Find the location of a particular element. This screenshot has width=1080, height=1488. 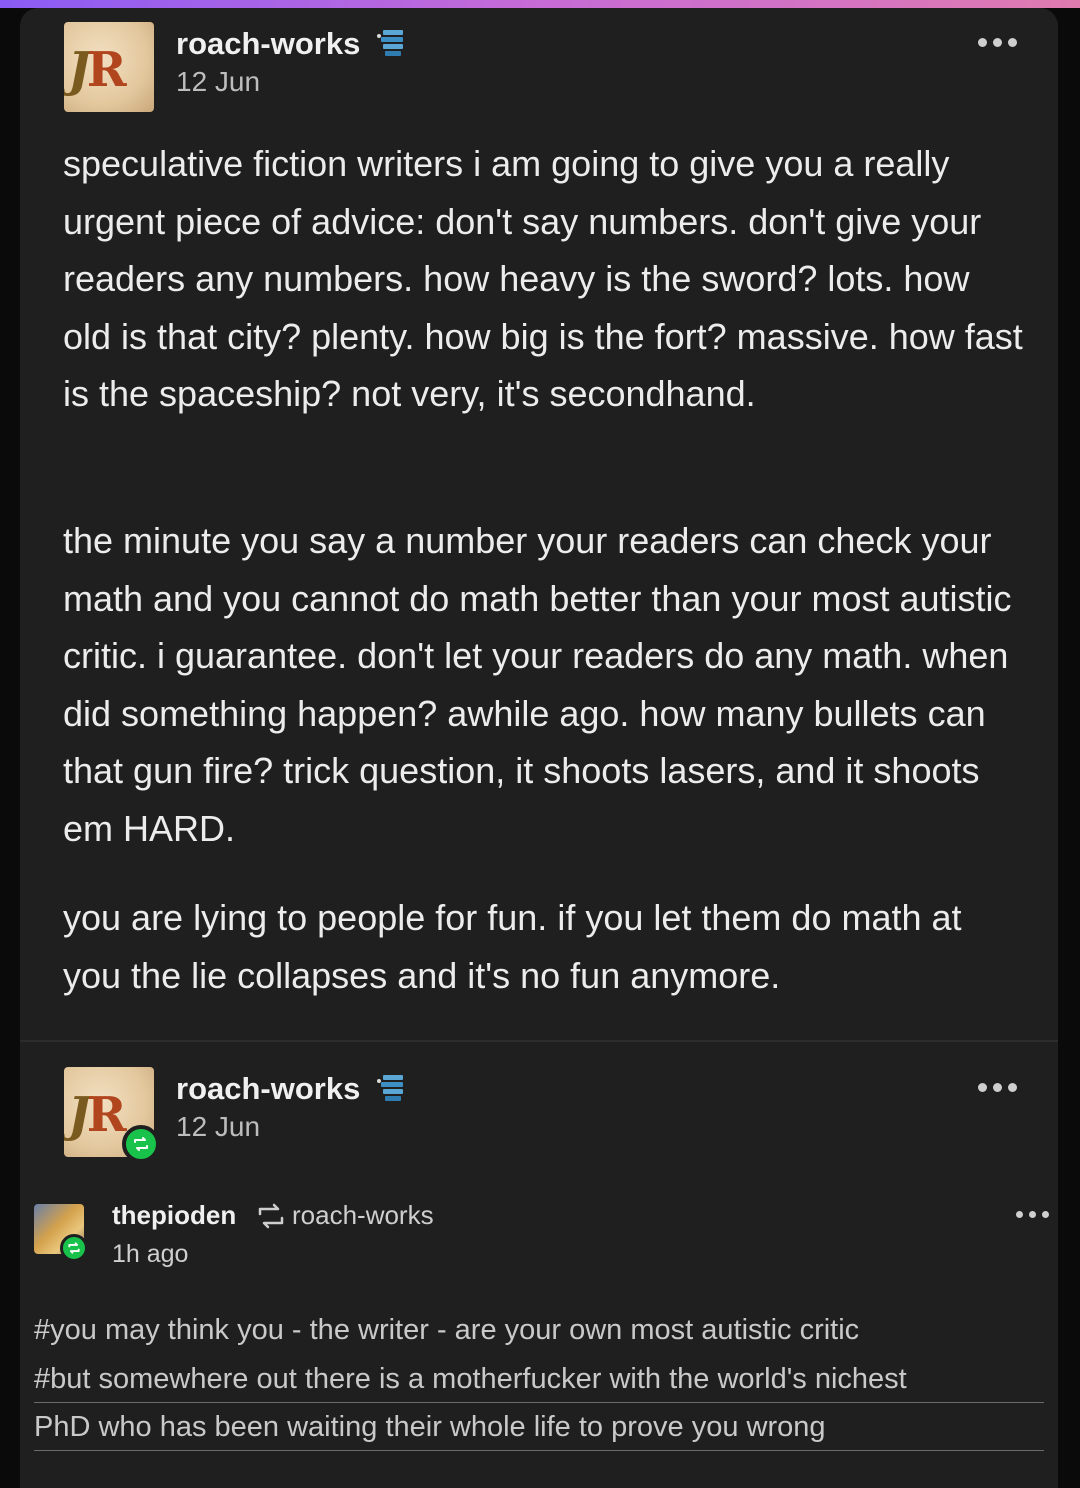

section-divider is located at coordinates (539, 1041).